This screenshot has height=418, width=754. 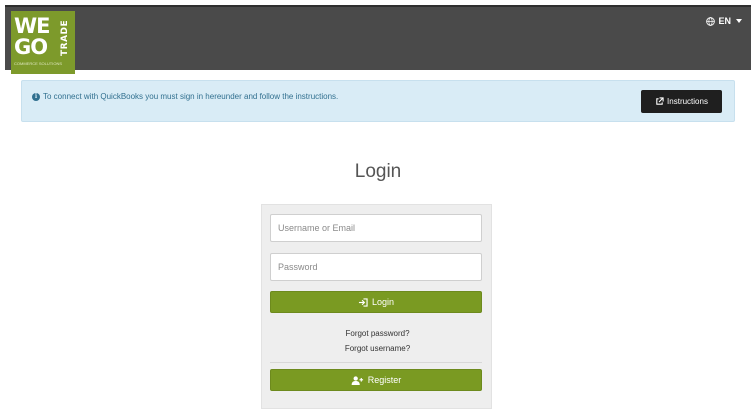 What do you see at coordinates (65, 37) in the screenshot?
I see `logo-text-trade: TRADE` at bounding box center [65, 37].